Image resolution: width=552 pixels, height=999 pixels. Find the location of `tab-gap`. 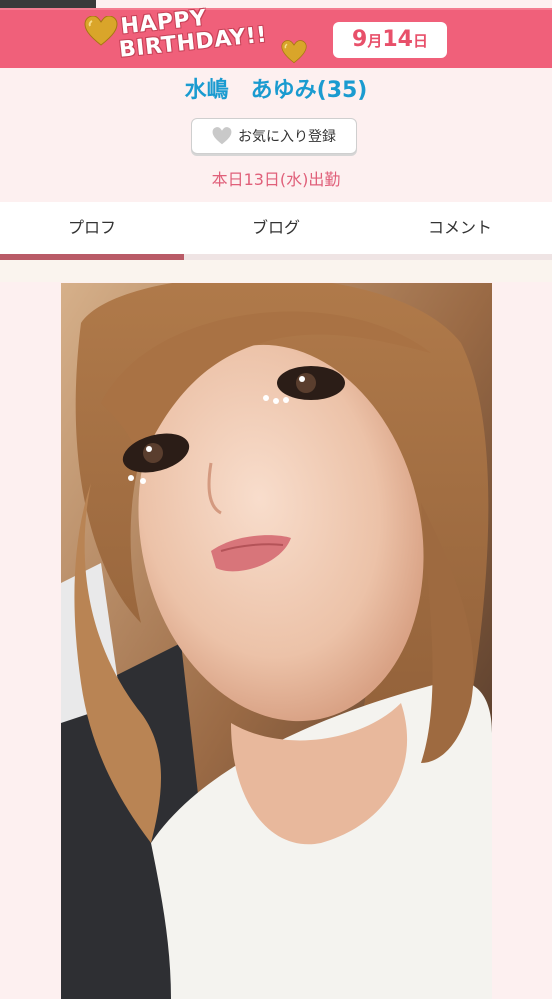

tab-gap is located at coordinates (276, 271).